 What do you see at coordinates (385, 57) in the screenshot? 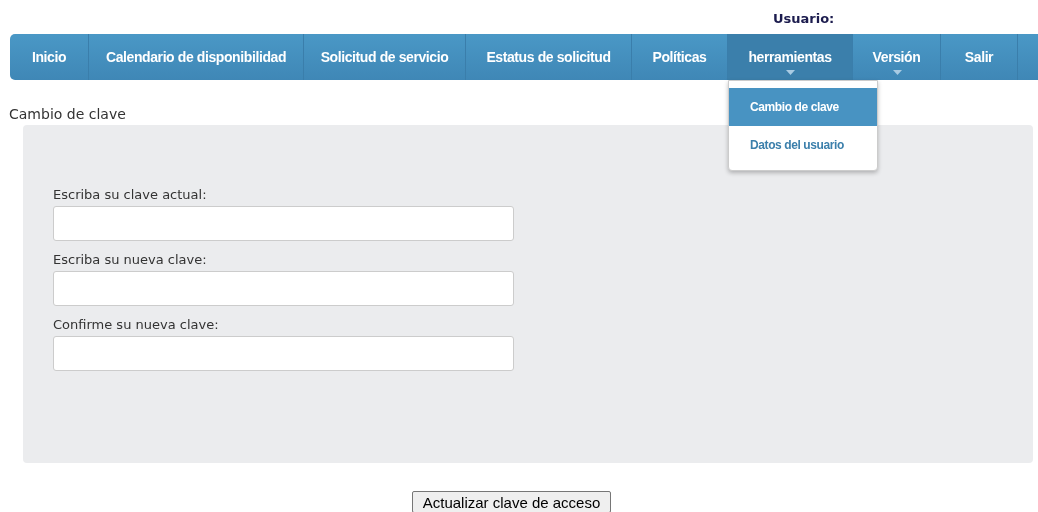
I see `nav-item: Solicitud de servicio` at bounding box center [385, 57].